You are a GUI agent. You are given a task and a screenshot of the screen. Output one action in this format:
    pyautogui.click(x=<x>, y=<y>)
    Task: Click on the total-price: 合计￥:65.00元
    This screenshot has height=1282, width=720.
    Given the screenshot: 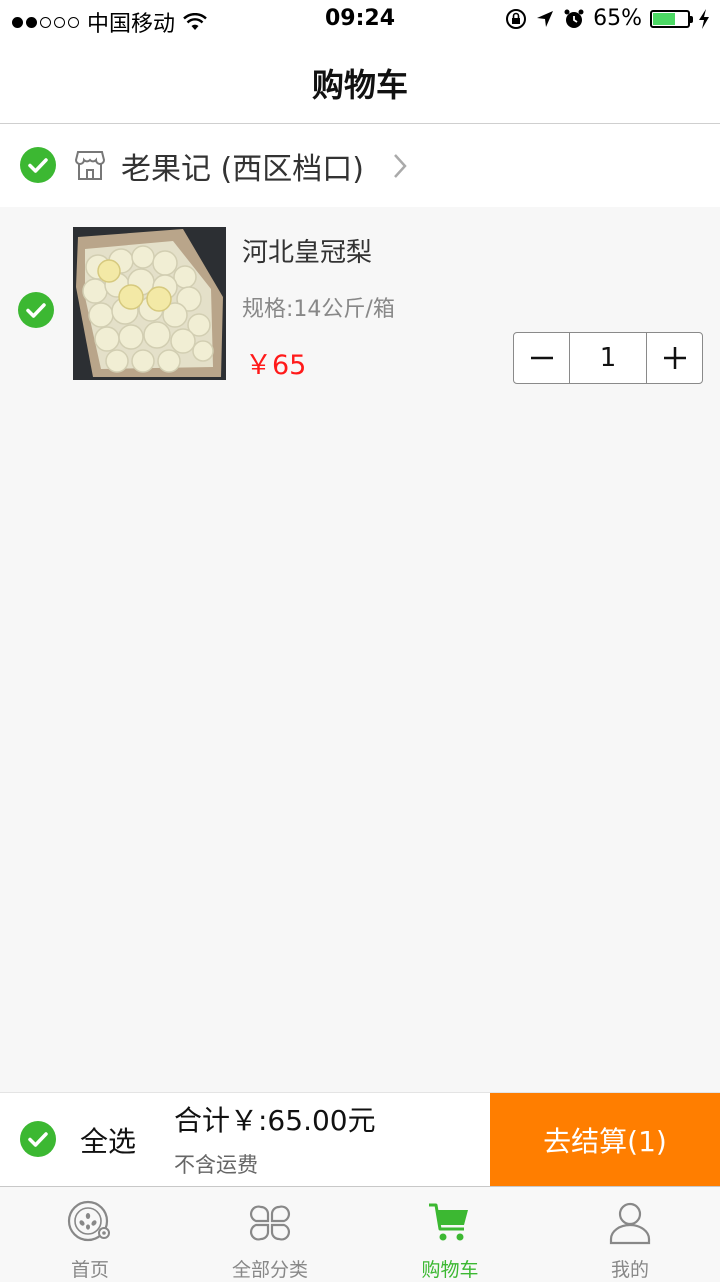 What is the action you would take?
    pyautogui.click(x=275, y=1120)
    